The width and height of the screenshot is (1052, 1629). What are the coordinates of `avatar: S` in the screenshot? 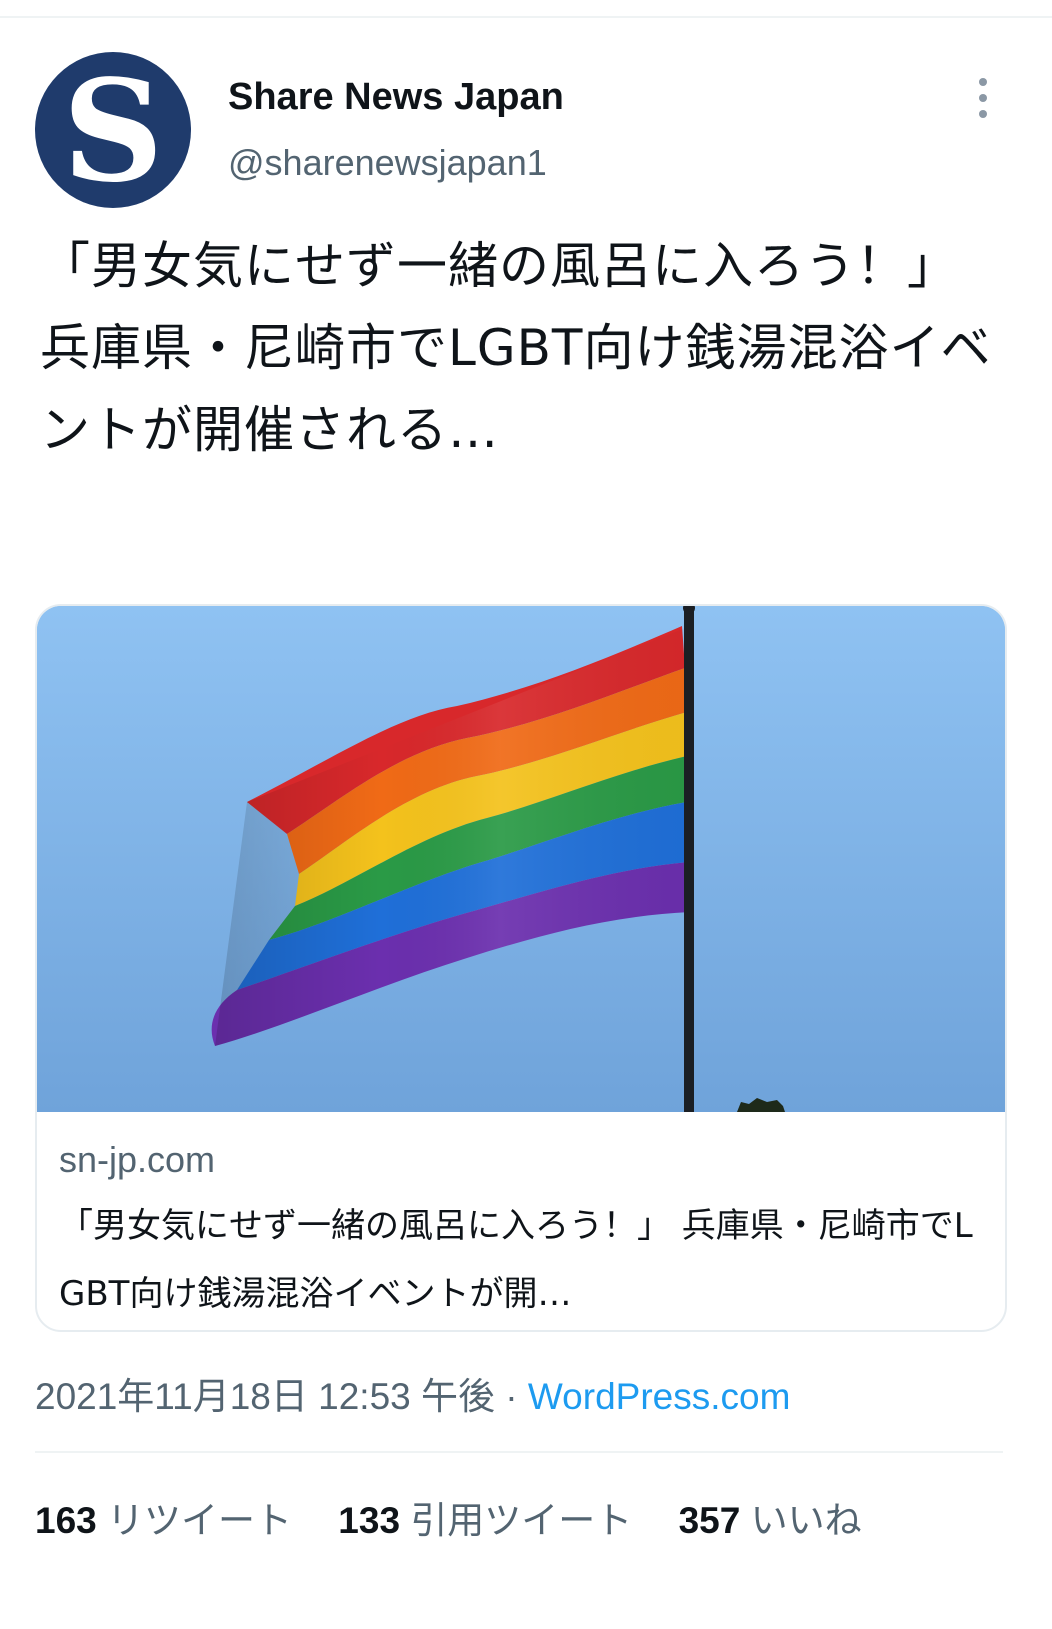 It's located at (113, 130).